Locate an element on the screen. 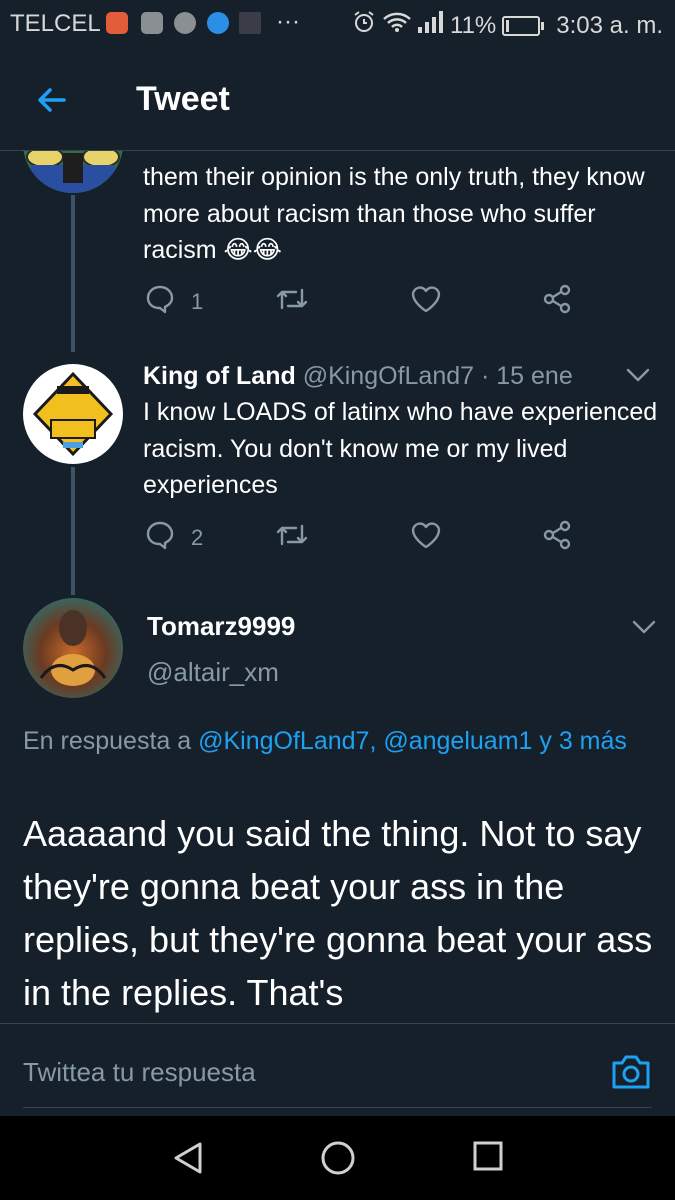 The image size is (675, 1200). reply-compose-bar: Twittea tu respuesta is located at coordinates (337, 1070).